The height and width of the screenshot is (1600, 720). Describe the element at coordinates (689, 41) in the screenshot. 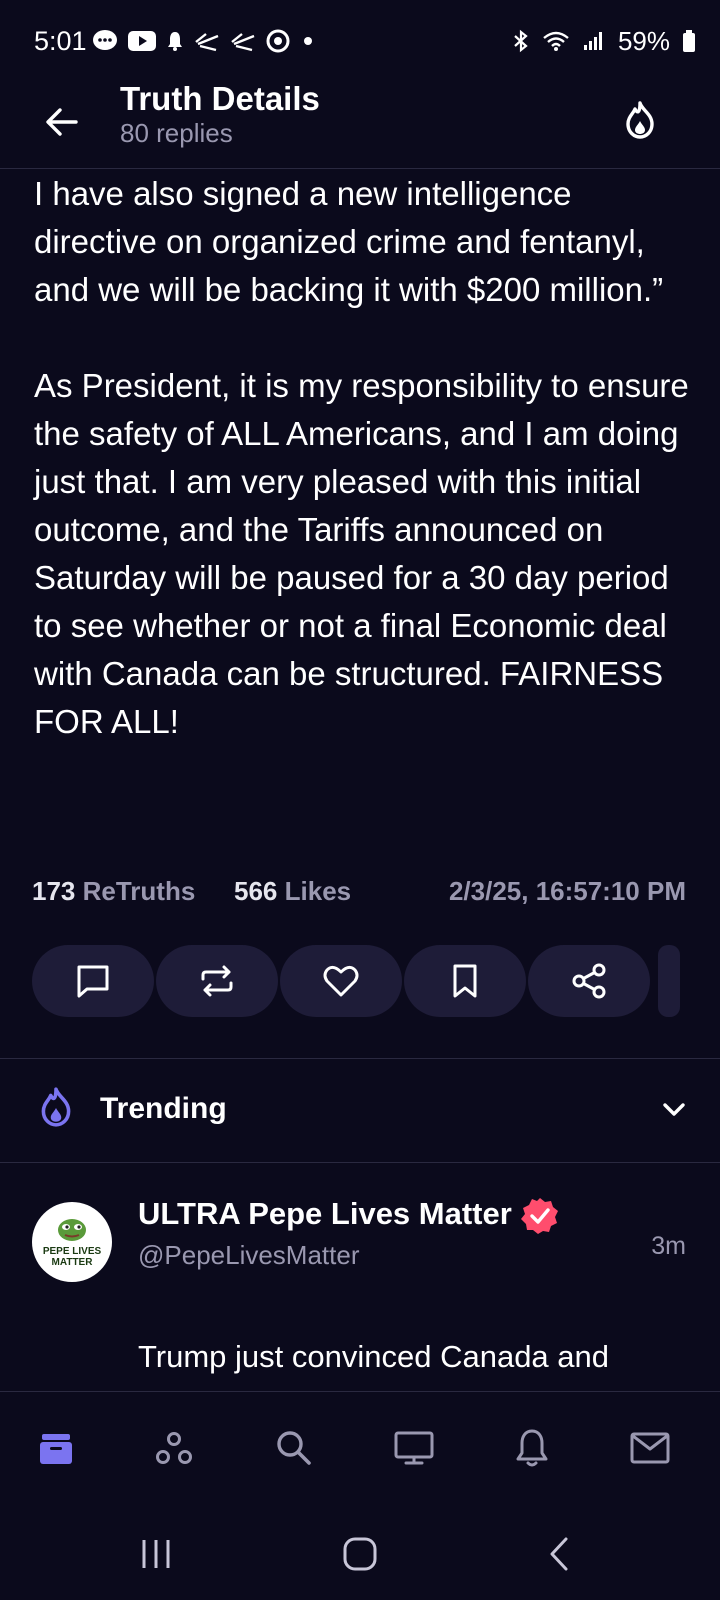

I see `battery-icon` at that location.